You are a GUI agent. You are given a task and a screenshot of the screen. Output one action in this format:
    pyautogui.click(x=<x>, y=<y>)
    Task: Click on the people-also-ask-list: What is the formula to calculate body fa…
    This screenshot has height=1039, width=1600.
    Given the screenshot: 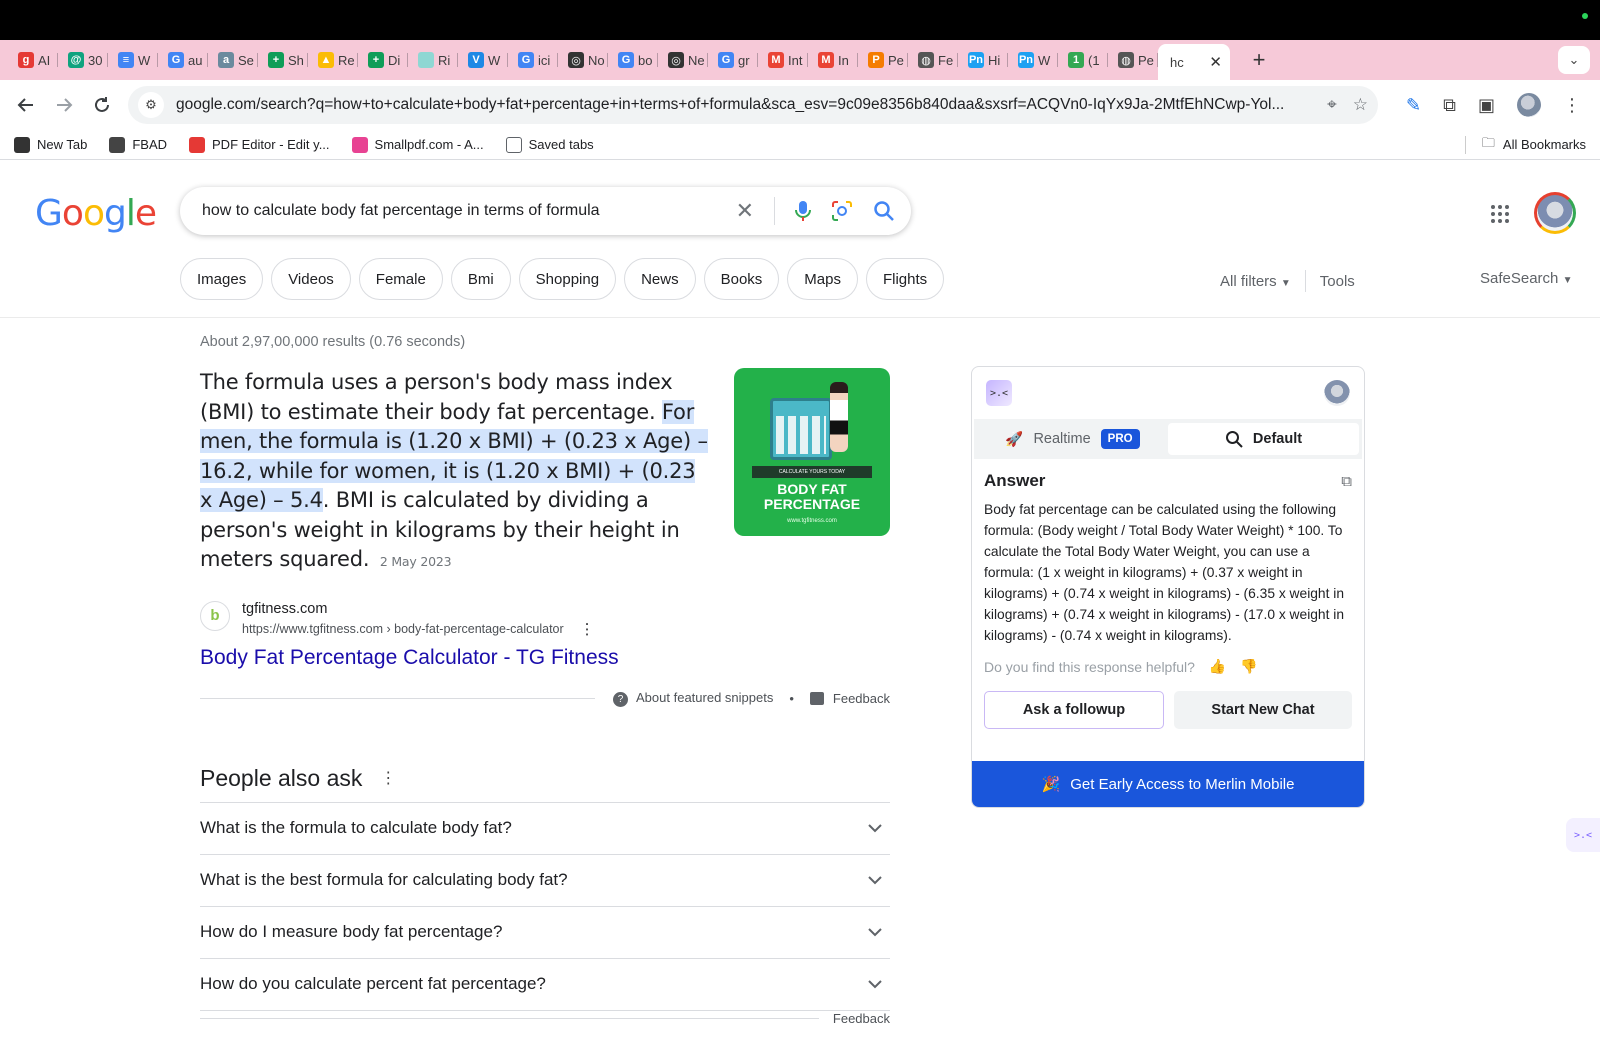 What is the action you would take?
    pyautogui.click(x=545, y=906)
    